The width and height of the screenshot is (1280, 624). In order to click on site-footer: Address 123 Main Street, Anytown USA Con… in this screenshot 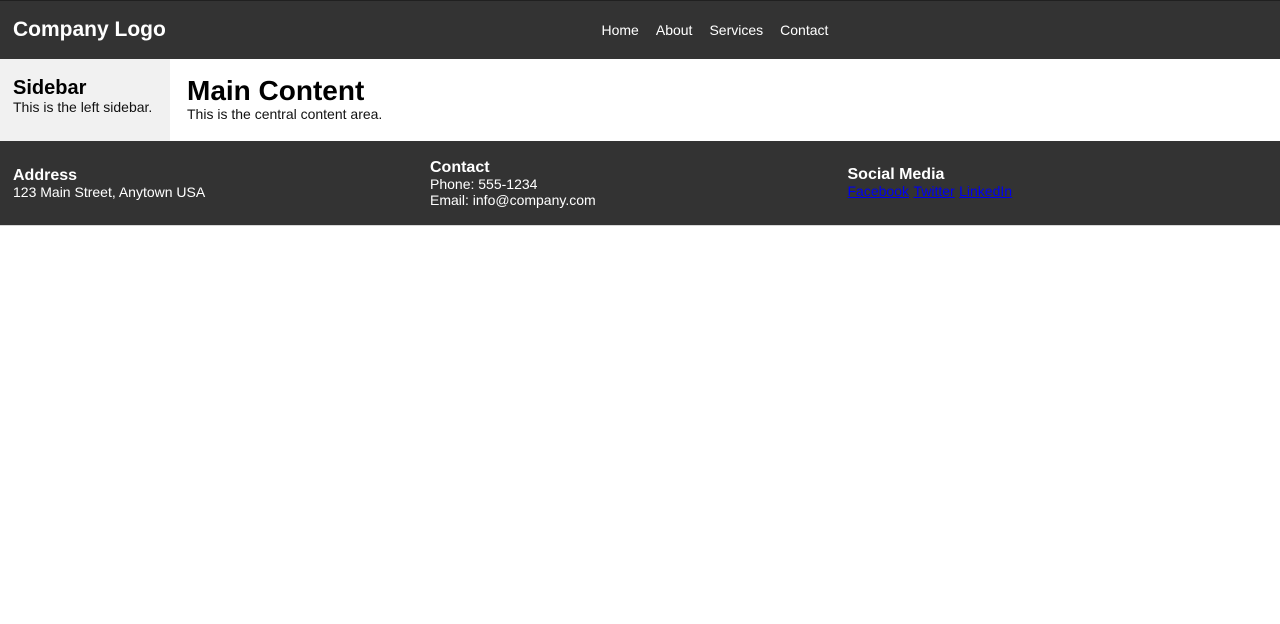, I will do `click(640, 183)`.